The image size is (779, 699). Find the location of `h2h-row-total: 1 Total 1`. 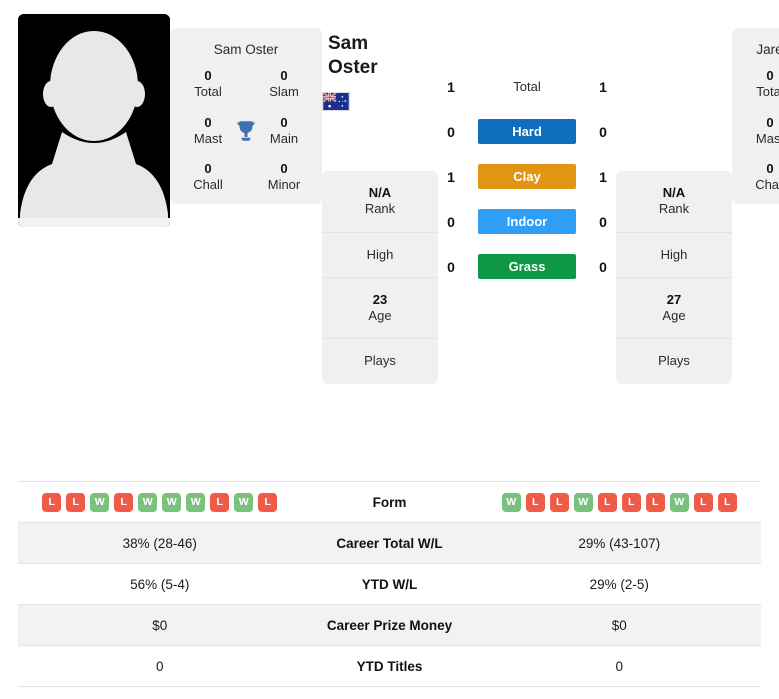

h2h-row-total: 1 Total 1 is located at coordinates (527, 86).